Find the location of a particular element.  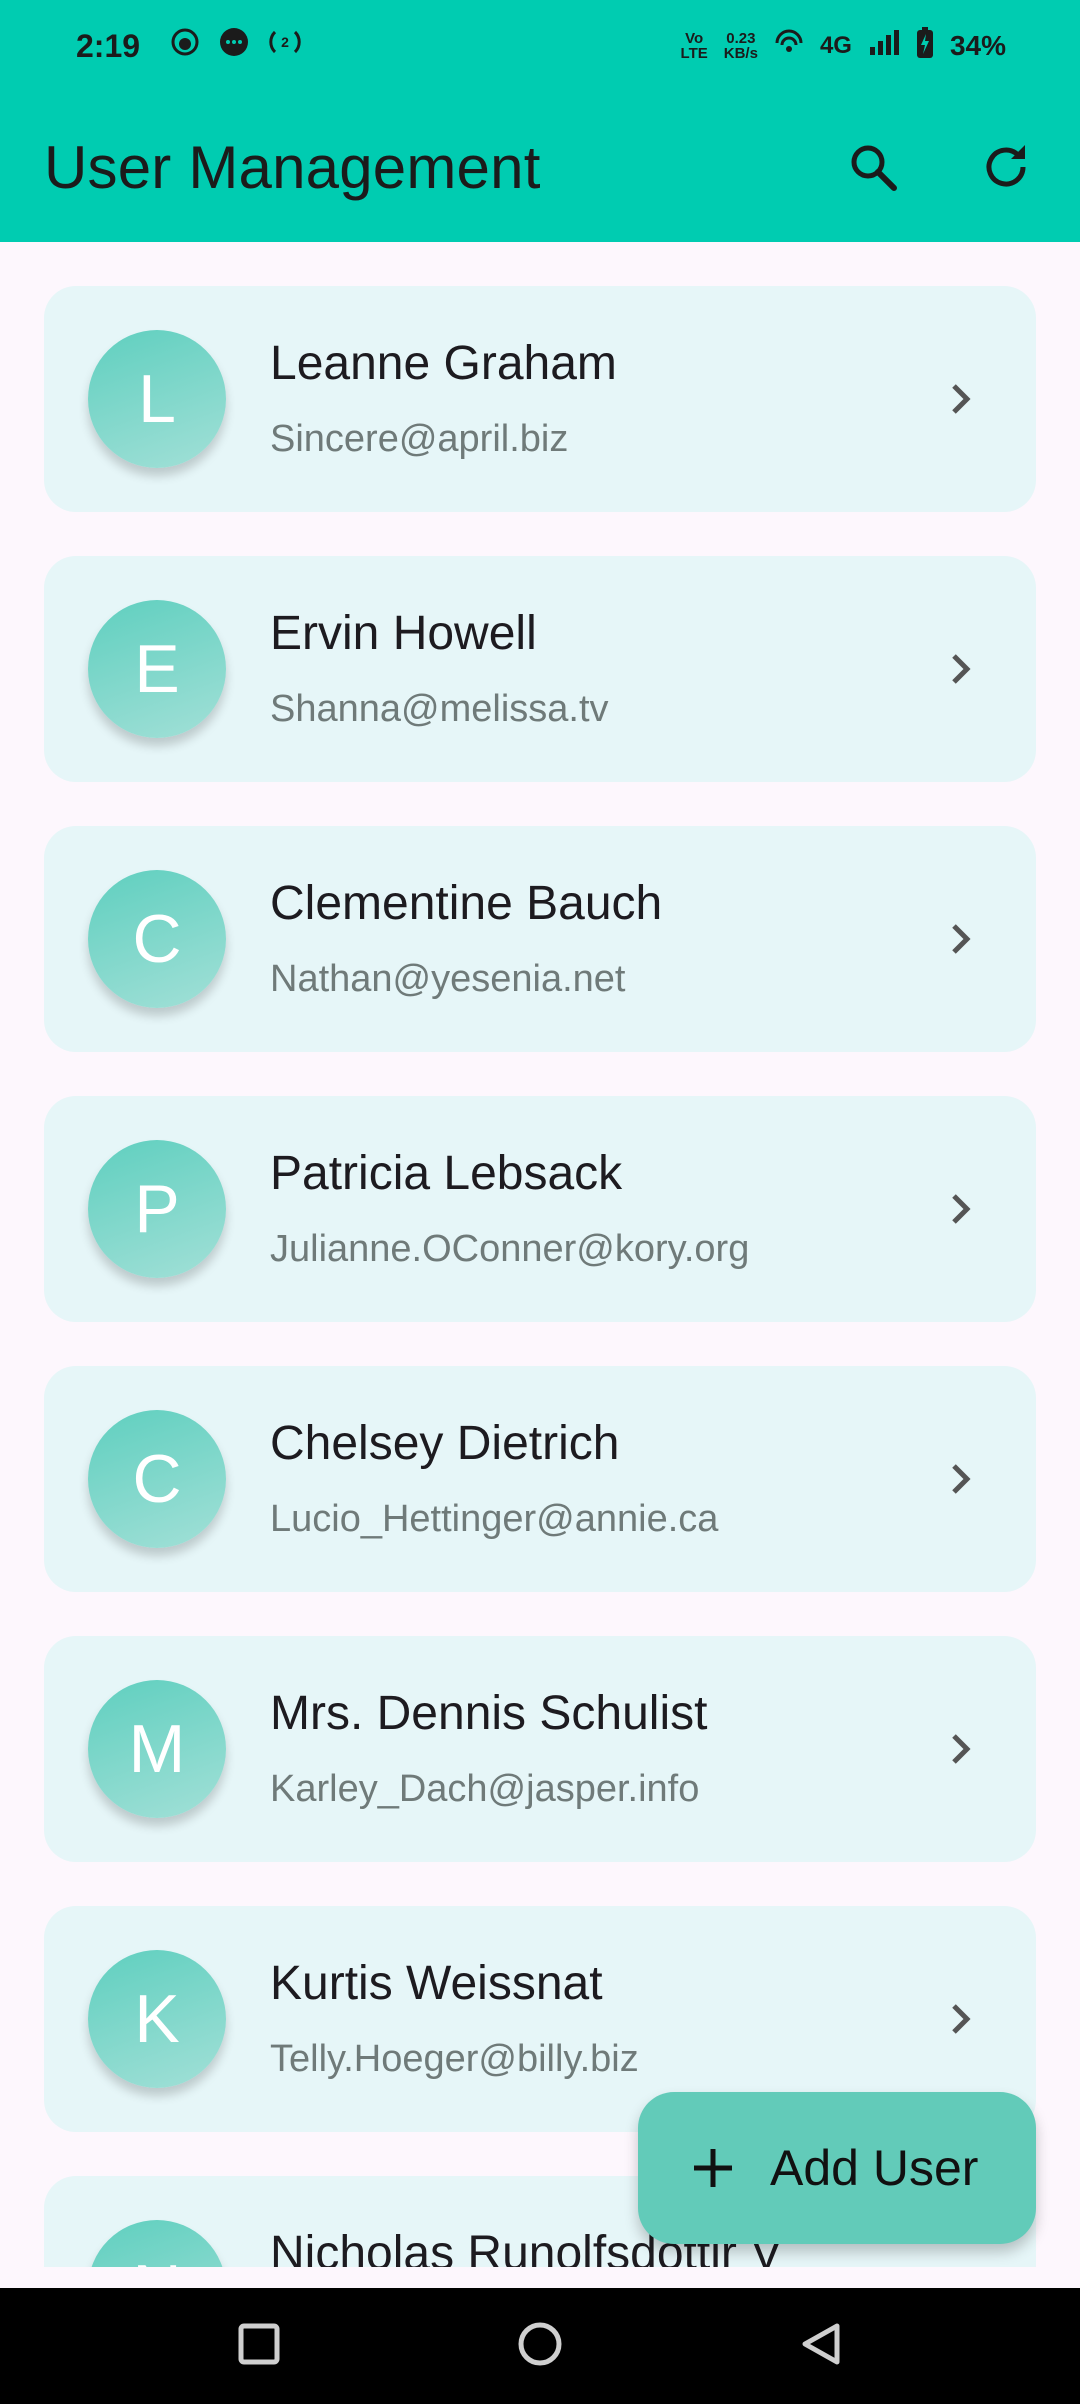

user-email: Karley_Dach@jasper.info is located at coordinates (485, 1789).